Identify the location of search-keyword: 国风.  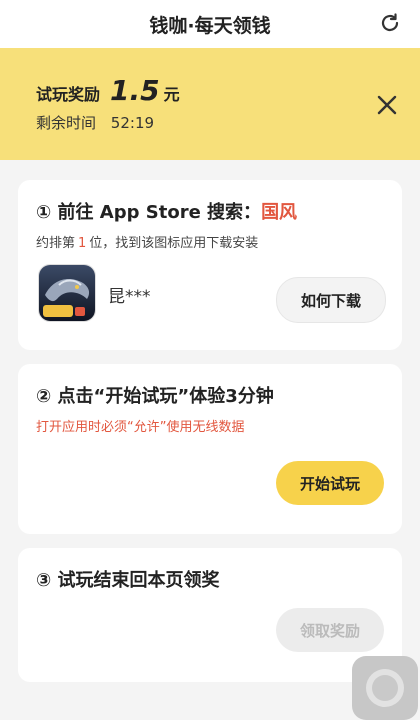
(279, 212).